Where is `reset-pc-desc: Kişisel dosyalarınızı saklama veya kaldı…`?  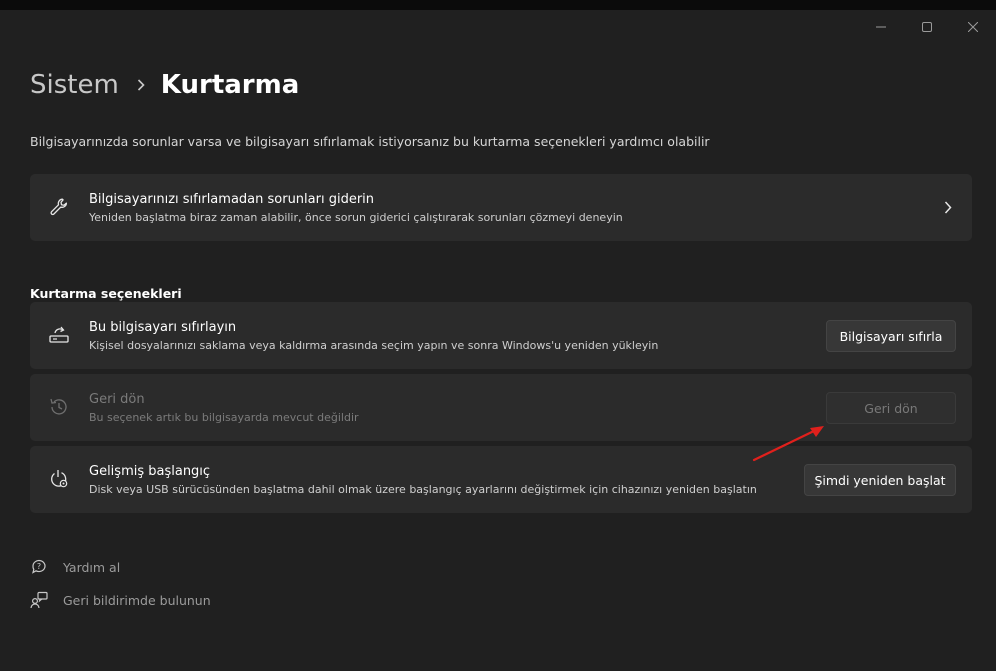 reset-pc-desc: Kişisel dosyalarınızı saklama veya kaldı… is located at coordinates (374, 345).